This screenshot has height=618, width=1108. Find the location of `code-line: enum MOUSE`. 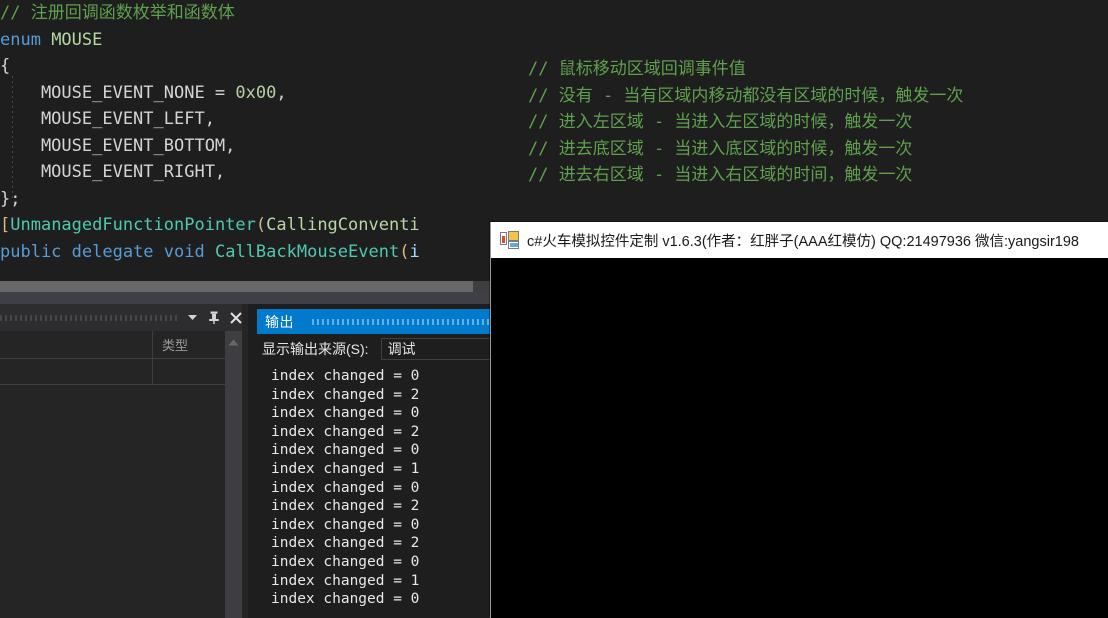

code-line: enum MOUSE is located at coordinates (260, 40).